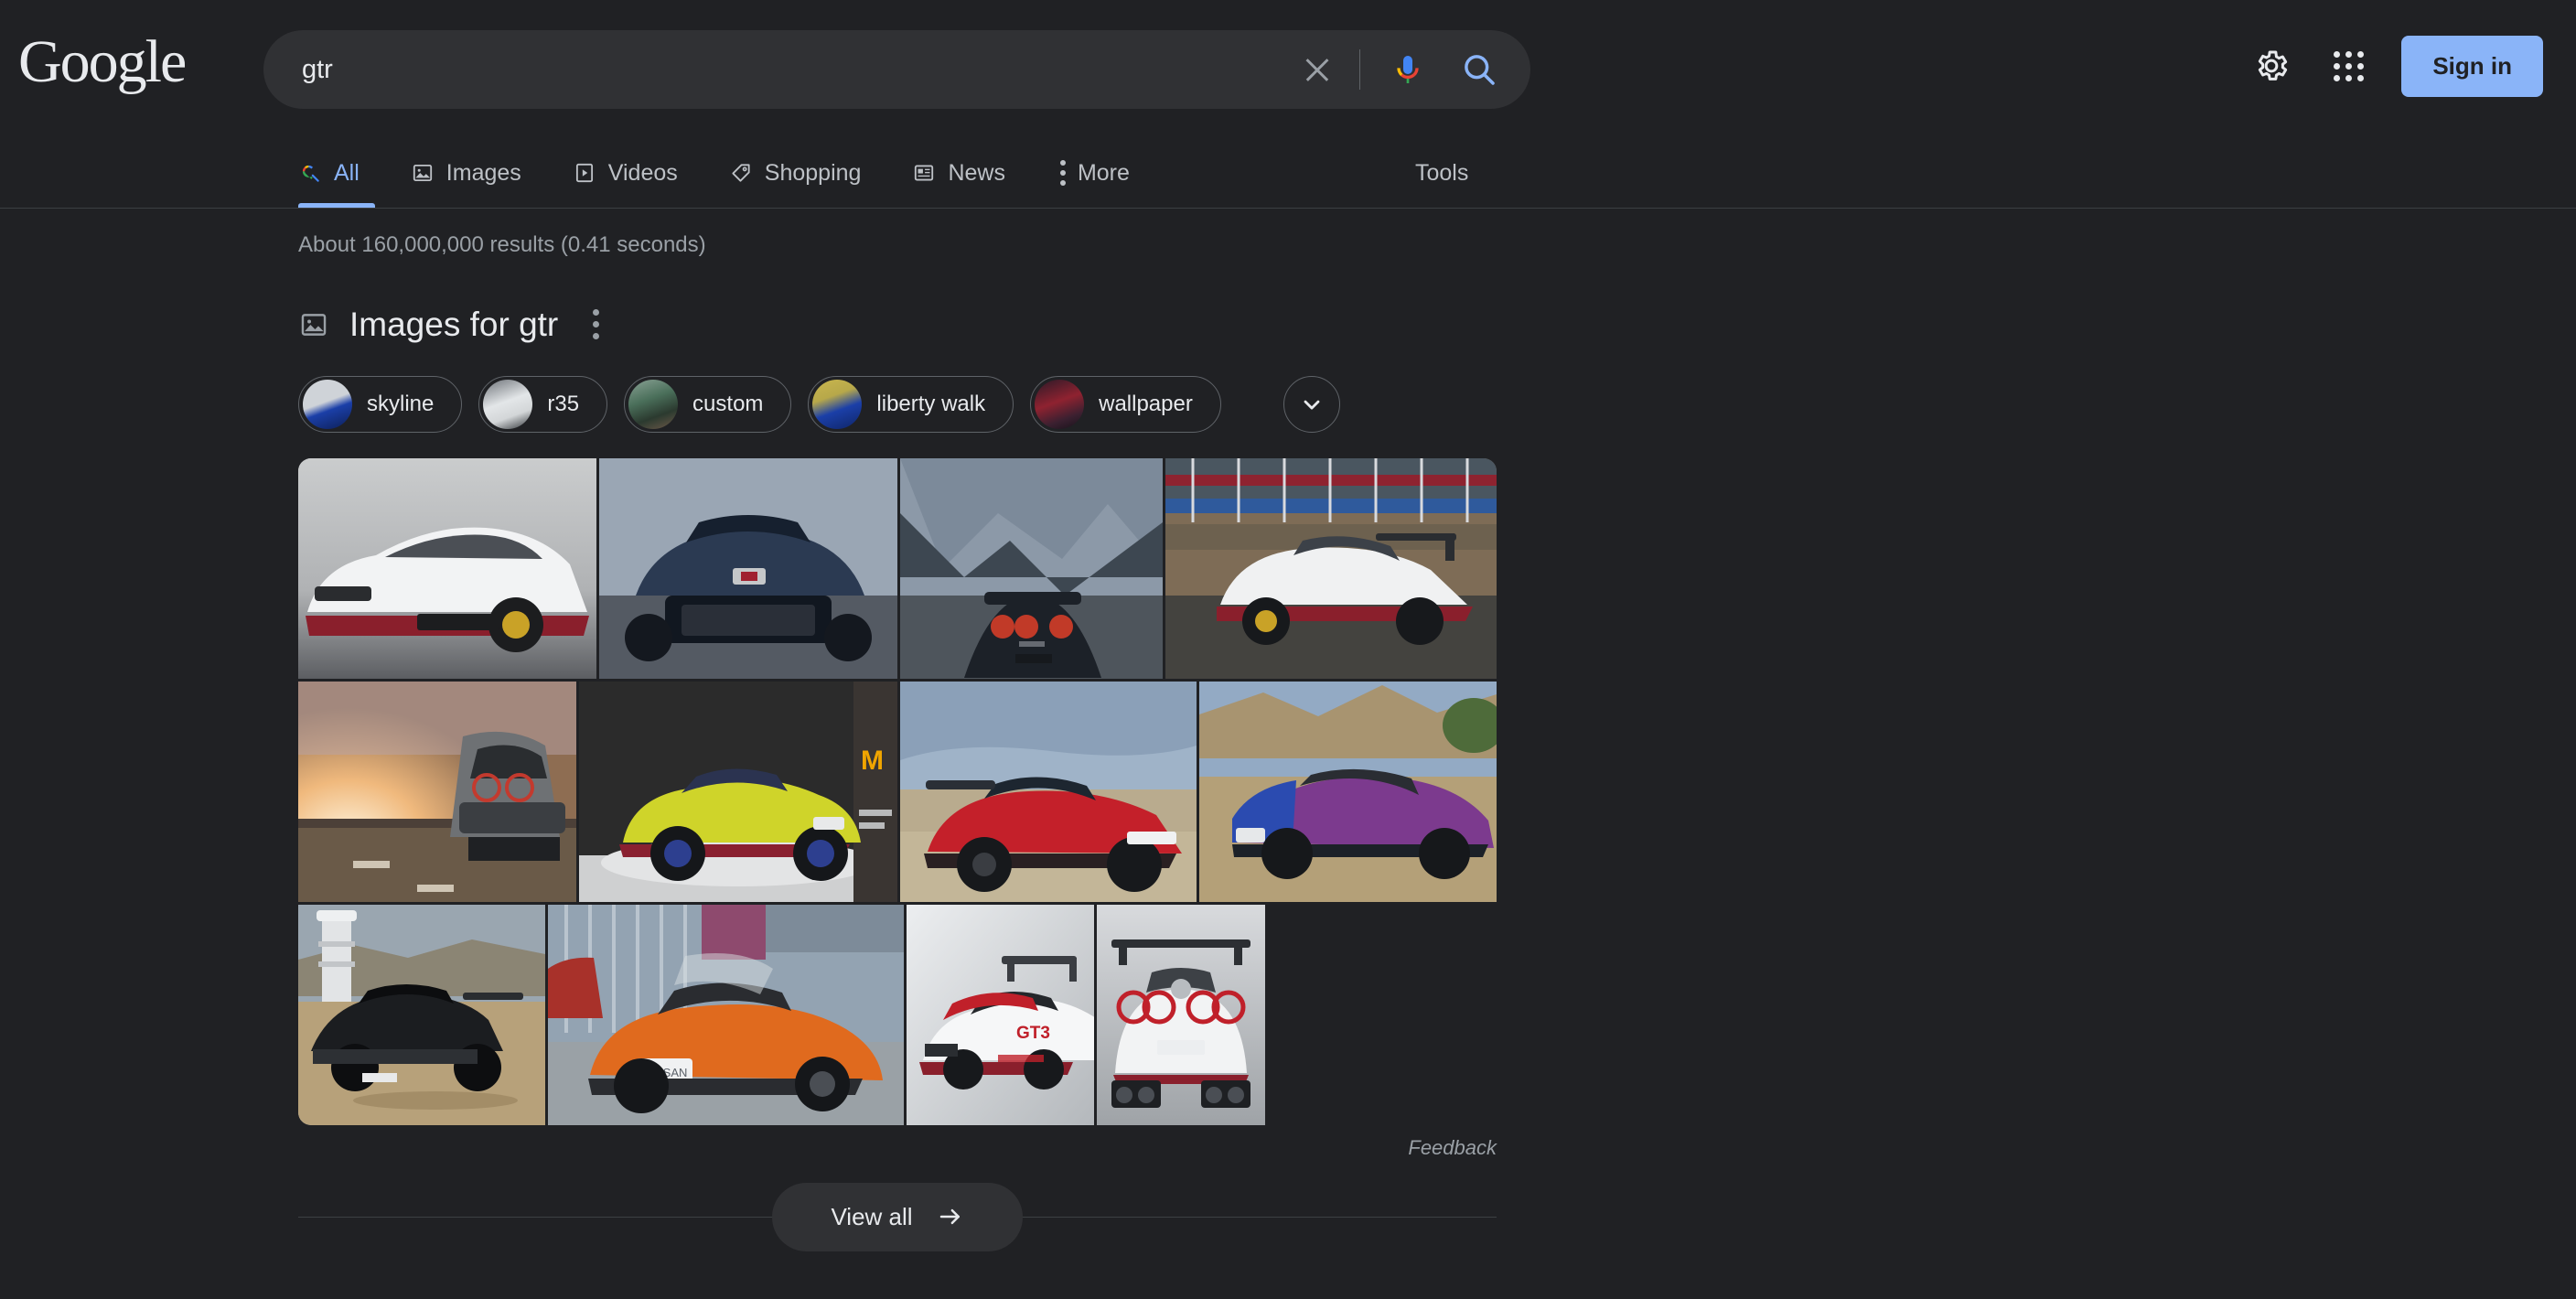 This screenshot has height=1299, width=2576. What do you see at coordinates (642, 172) in the screenshot?
I see `tab-label: Videos` at bounding box center [642, 172].